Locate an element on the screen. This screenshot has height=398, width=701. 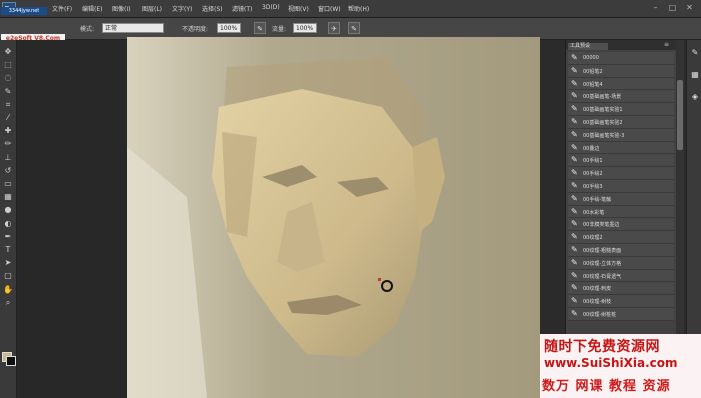
shape-tool-icon: ▢ is located at coordinates (8, 275).